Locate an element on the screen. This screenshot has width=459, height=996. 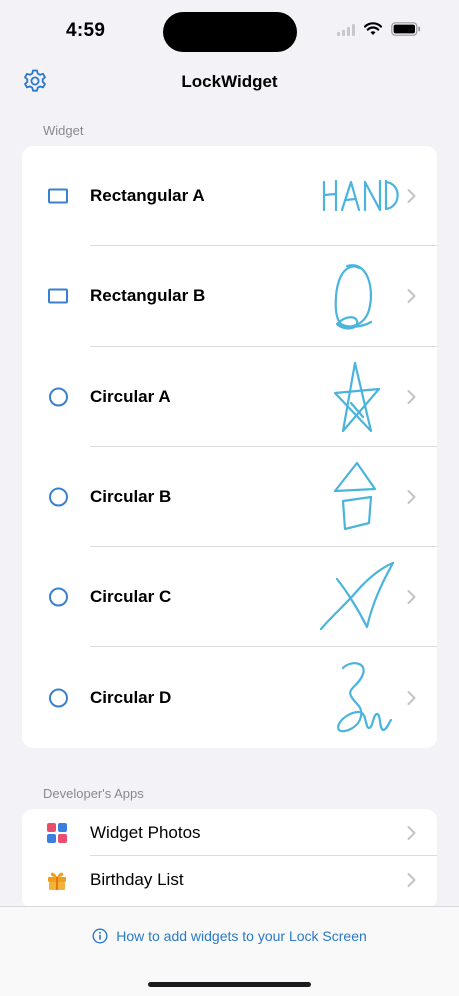
status-icons is located at coordinates (379, 29).